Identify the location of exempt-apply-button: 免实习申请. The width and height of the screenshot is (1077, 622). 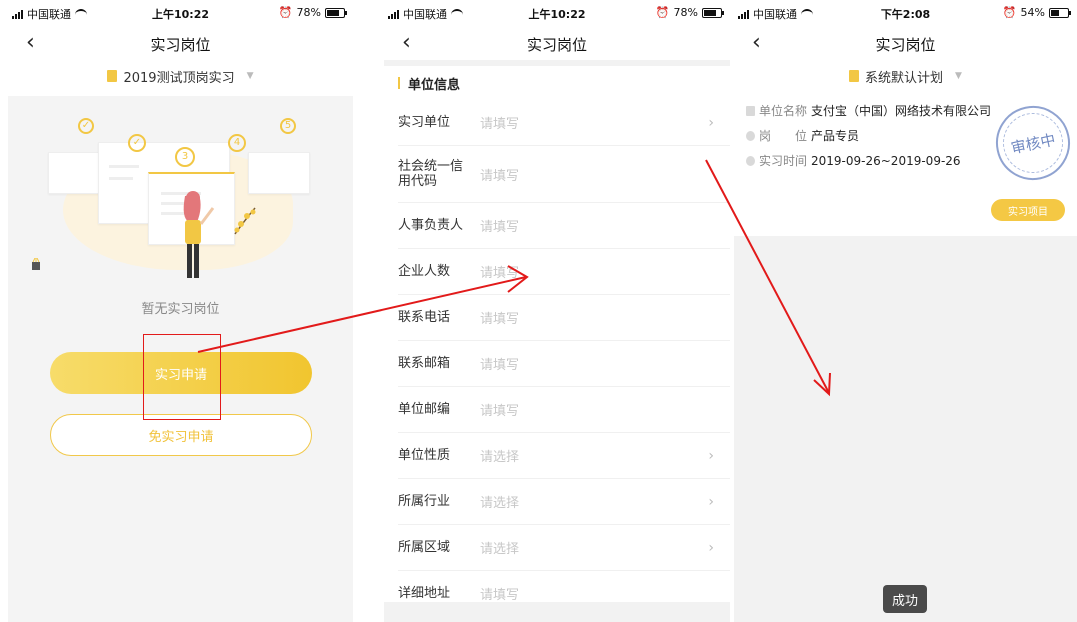
(181, 435).